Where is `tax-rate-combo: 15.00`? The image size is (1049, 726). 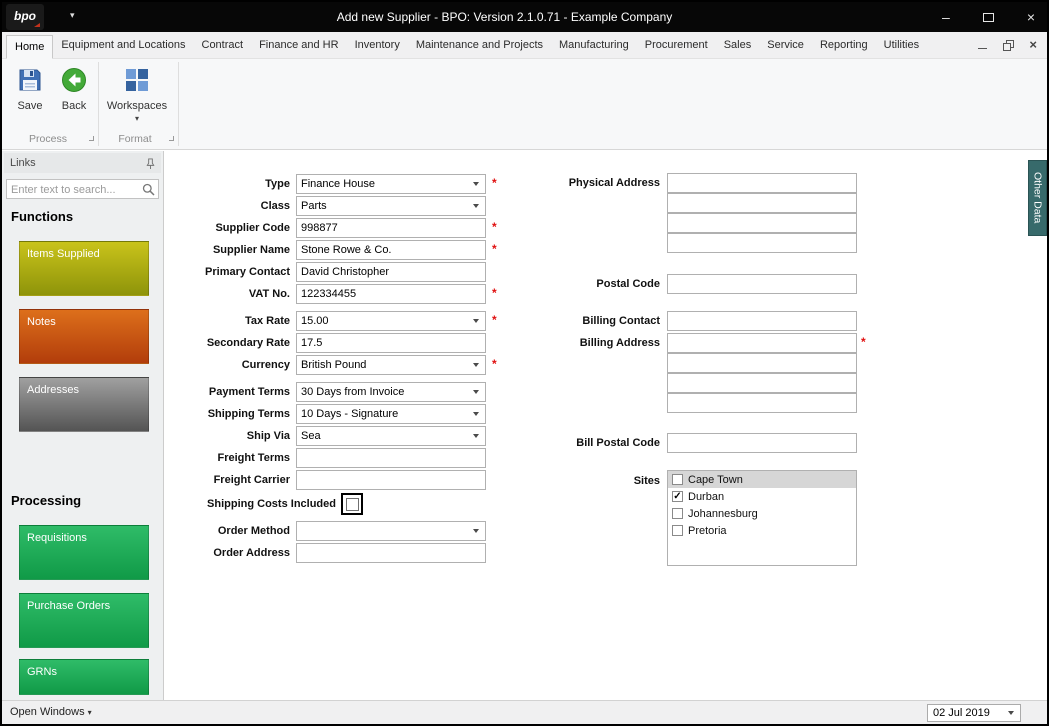 tax-rate-combo: 15.00 is located at coordinates (391, 321).